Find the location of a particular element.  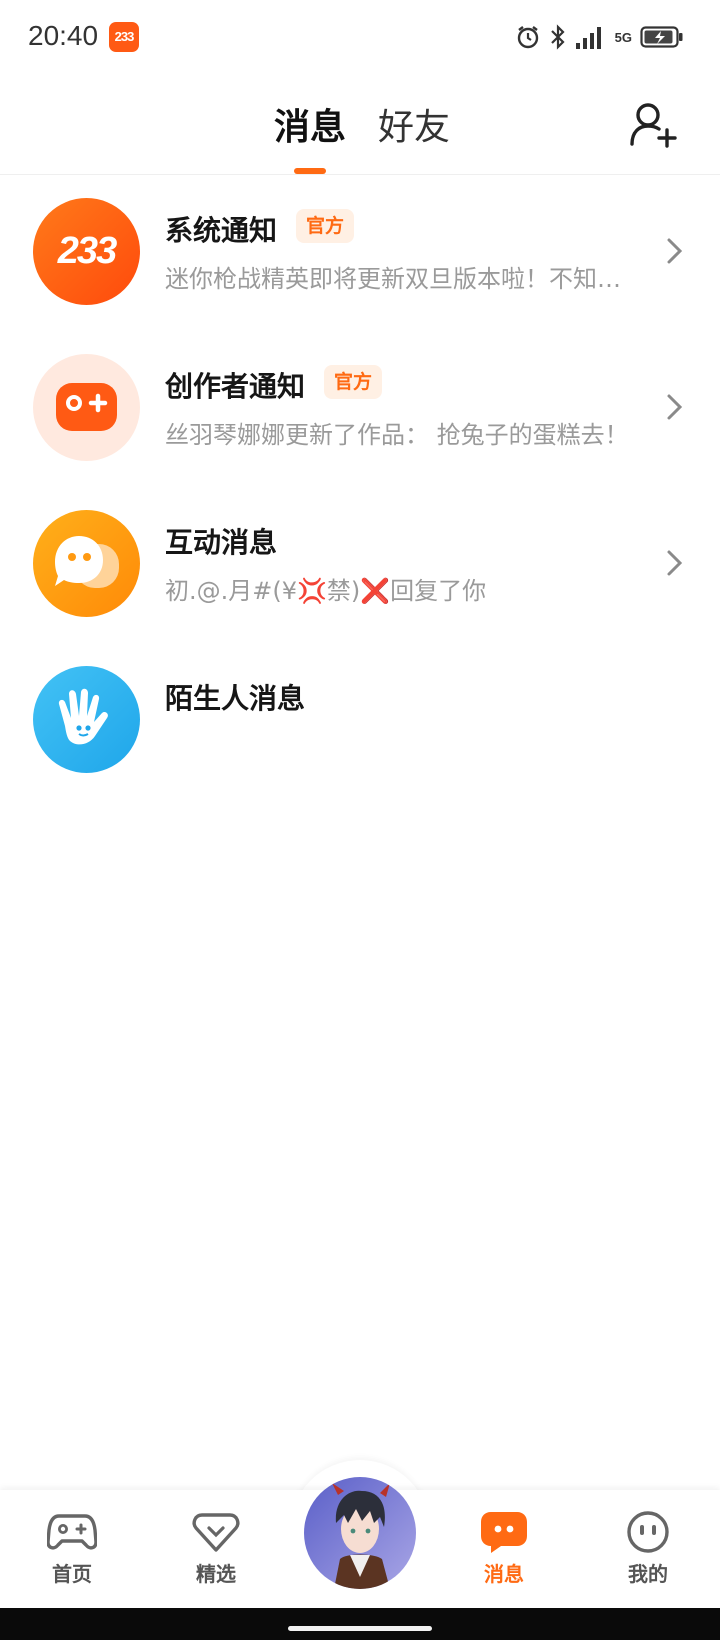

chat-bubble-icon is located at coordinates (87, 562).